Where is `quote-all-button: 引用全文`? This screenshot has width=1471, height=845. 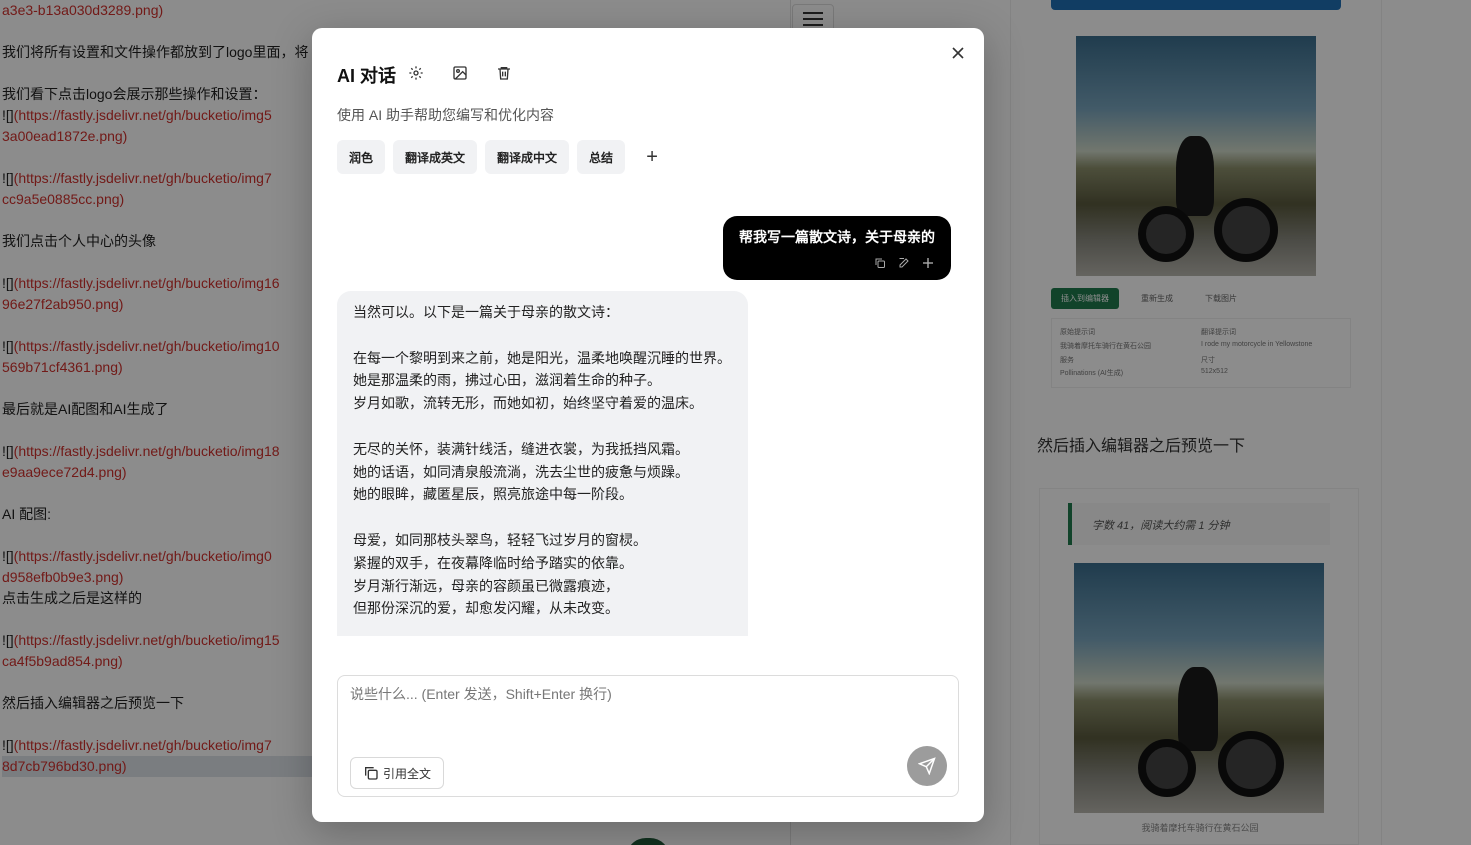
quote-all-button: 引用全文 is located at coordinates (397, 773).